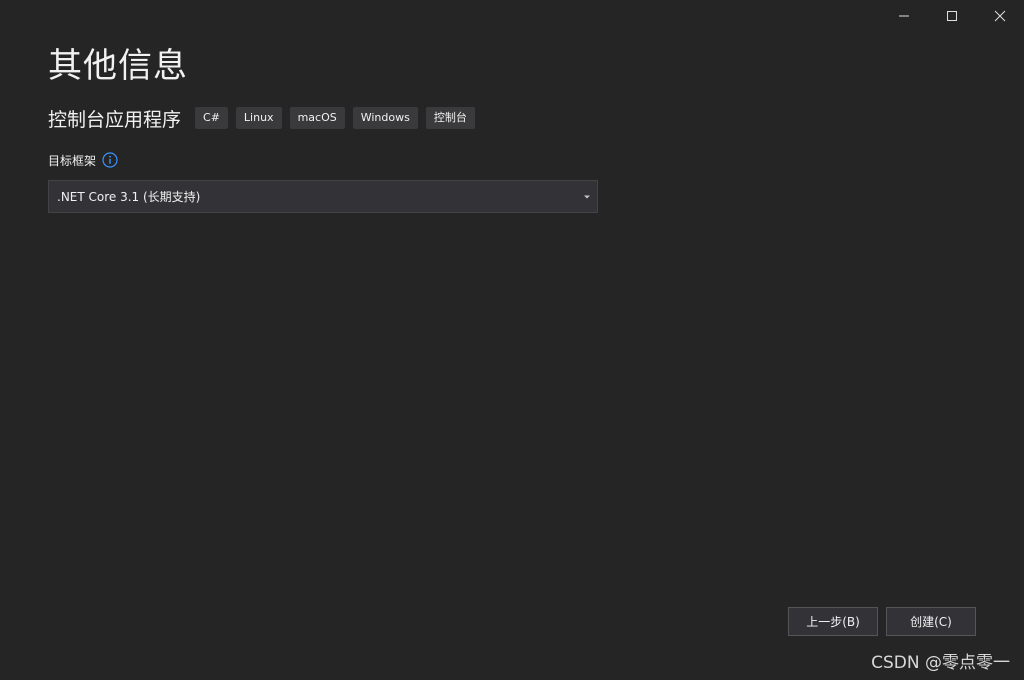 The image size is (1024, 680). What do you see at coordinates (72, 160) in the screenshot?
I see `framework-label: 目标框架` at bounding box center [72, 160].